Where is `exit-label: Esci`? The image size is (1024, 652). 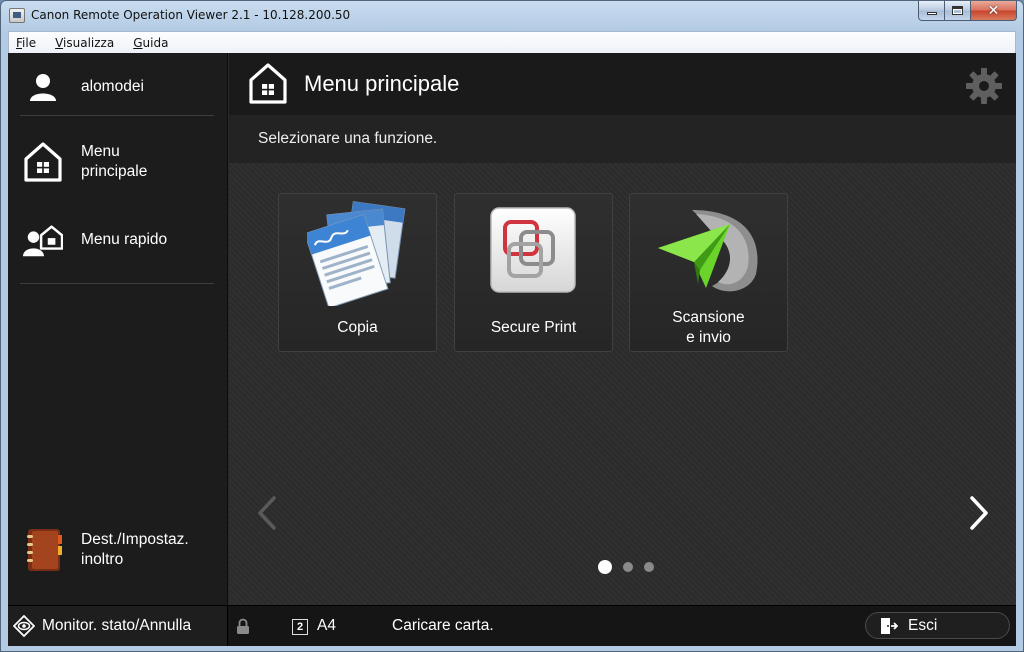 exit-label: Esci is located at coordinates (923, 625).